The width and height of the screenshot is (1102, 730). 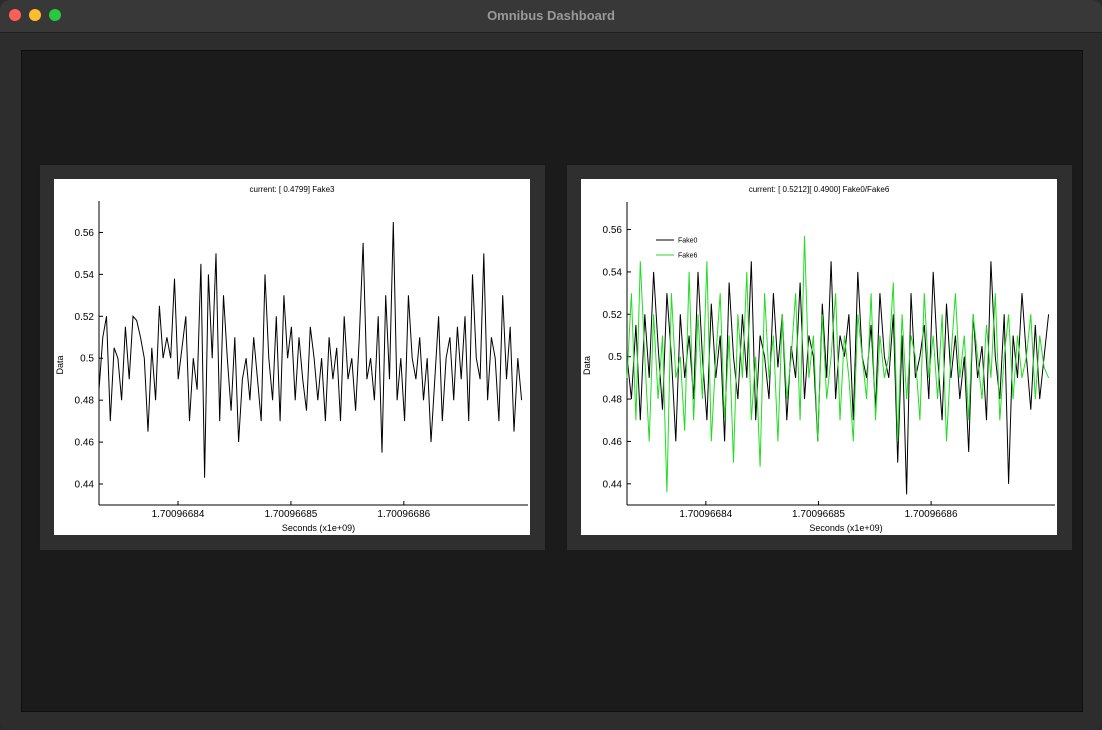 I want to click on chart-title: current: [ 0.5212][ 0.4900] Fake0/Fake6, so click(x=819, y=189).